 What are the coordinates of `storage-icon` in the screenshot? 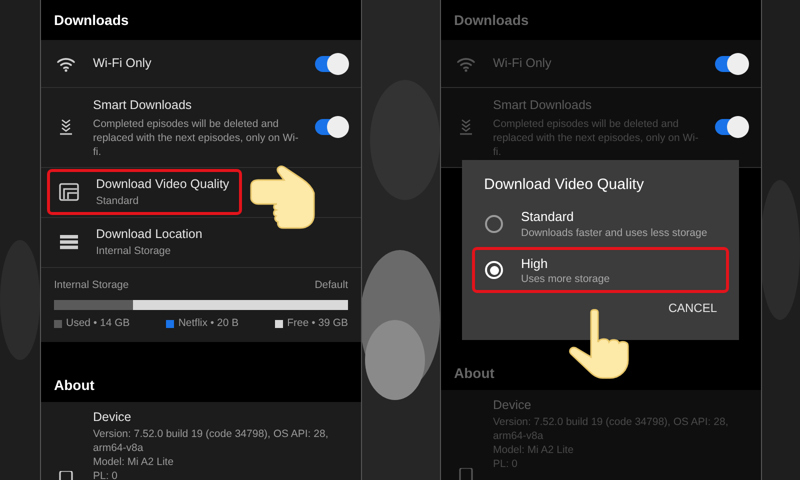 It's located at (69, 242).